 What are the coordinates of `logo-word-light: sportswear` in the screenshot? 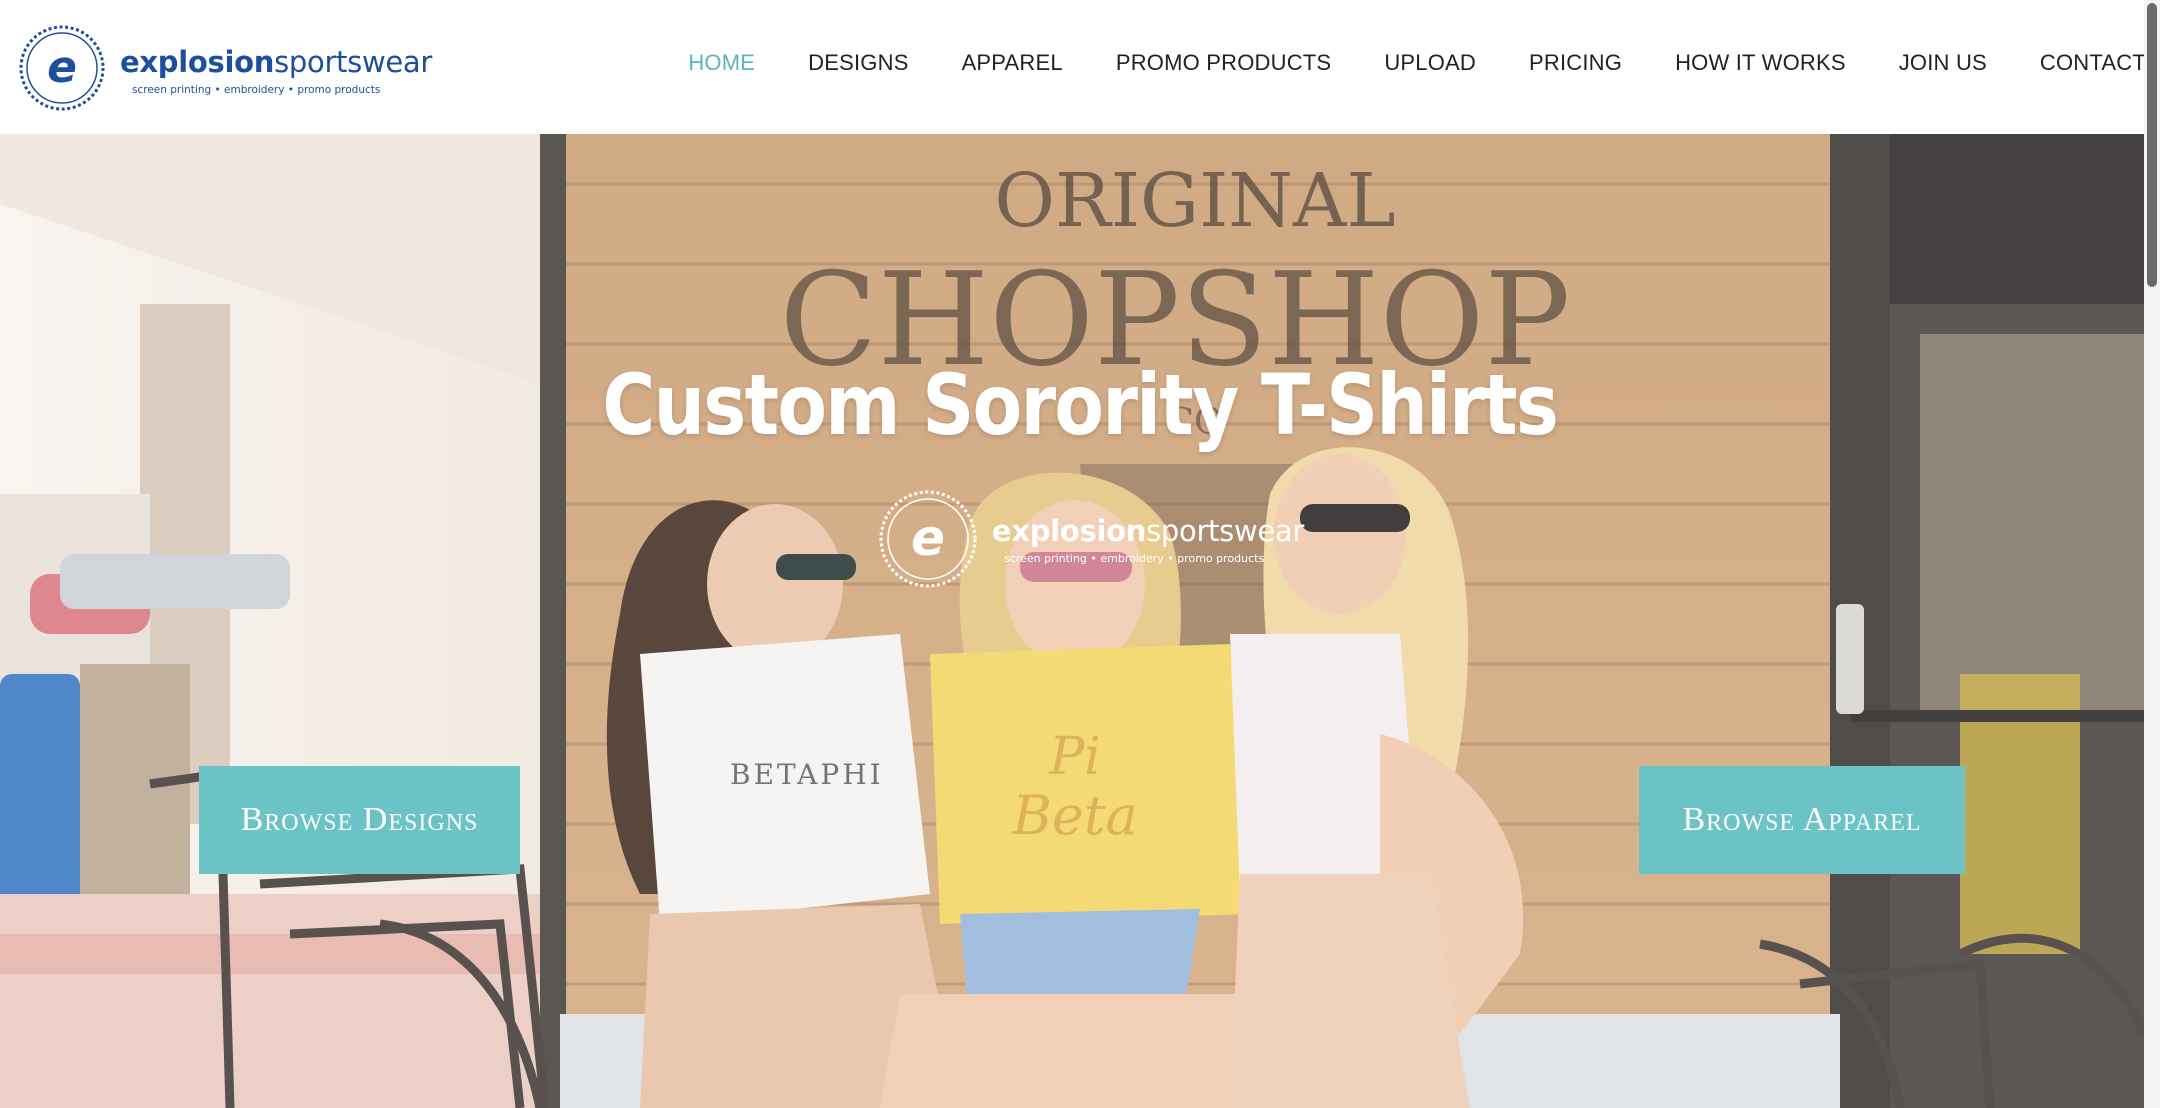 It's located at (353, 61).